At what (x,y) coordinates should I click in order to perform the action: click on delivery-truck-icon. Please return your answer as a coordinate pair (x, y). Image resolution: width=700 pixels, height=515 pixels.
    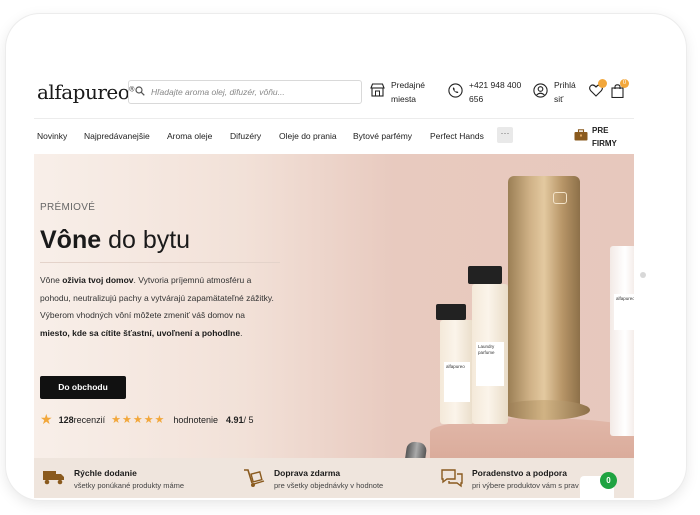
    Looking at the image, I should click on (54, 479).